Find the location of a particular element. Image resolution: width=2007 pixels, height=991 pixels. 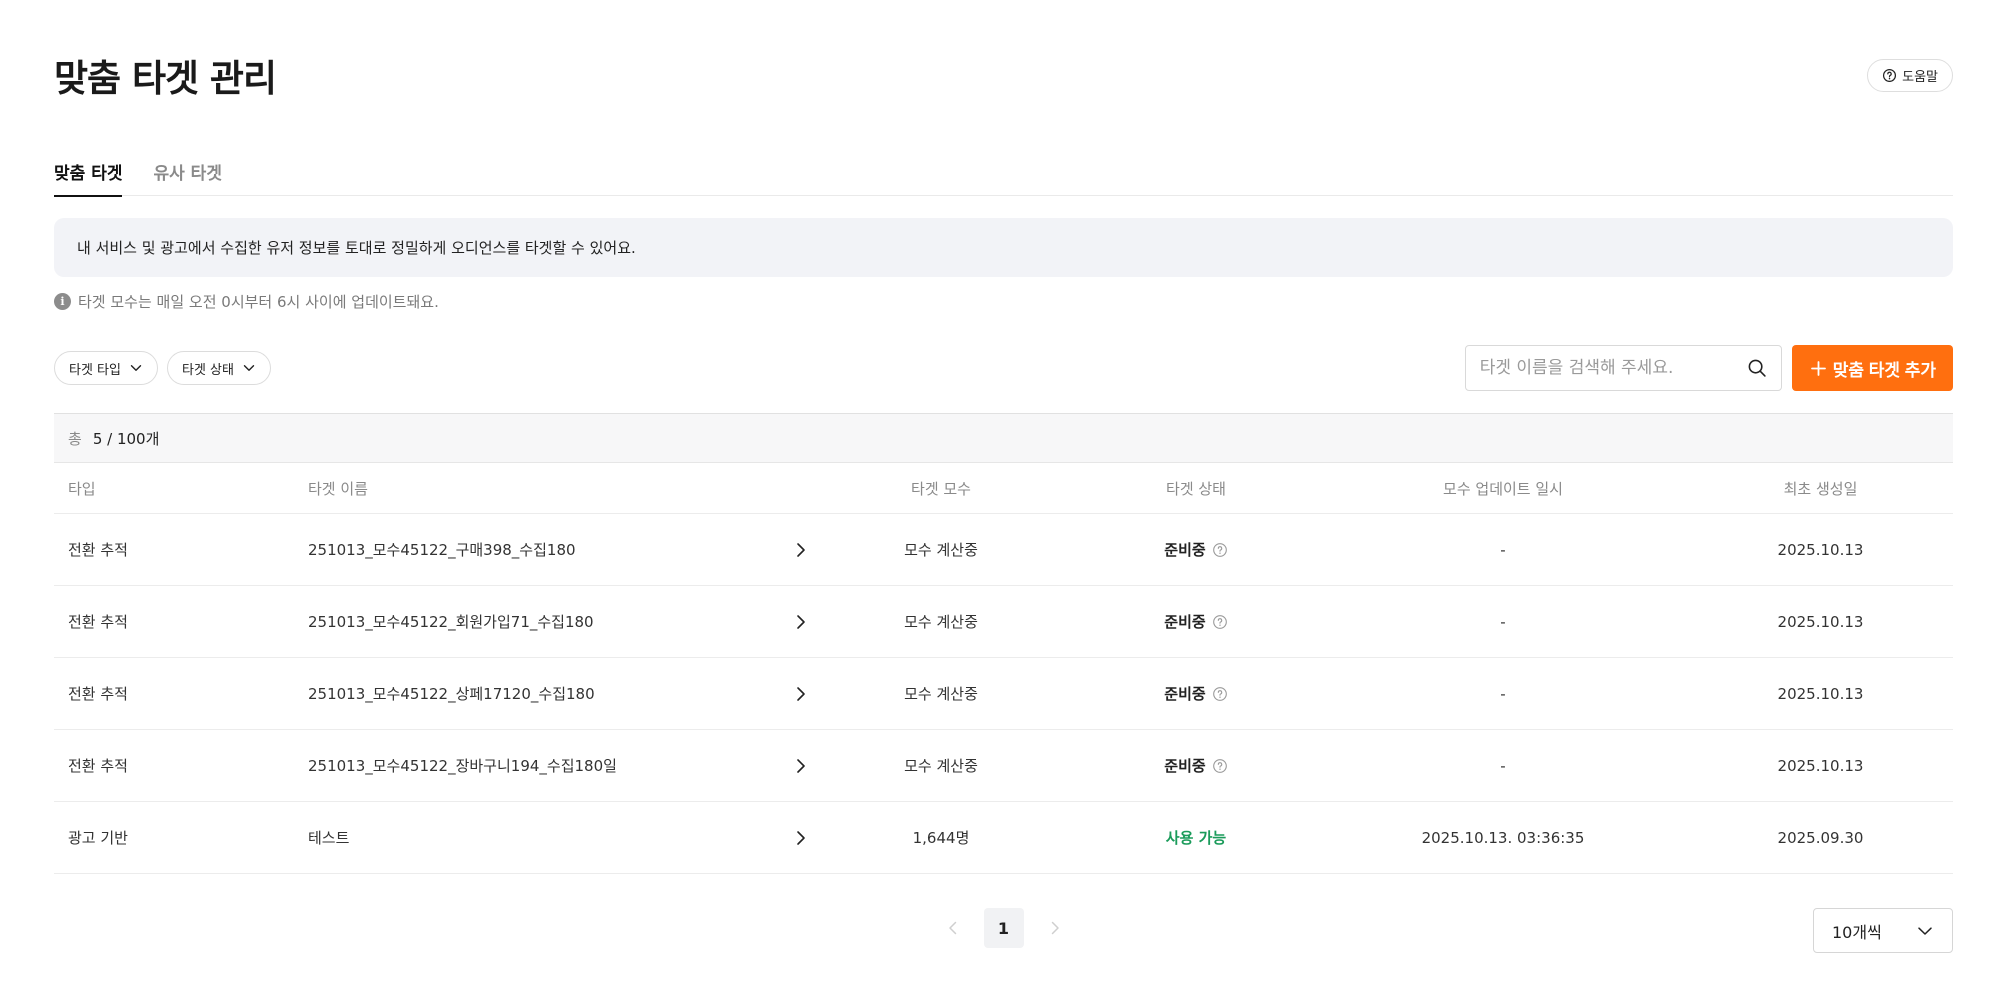

cell-name: 테스트 is located at coordinates (558, 837).